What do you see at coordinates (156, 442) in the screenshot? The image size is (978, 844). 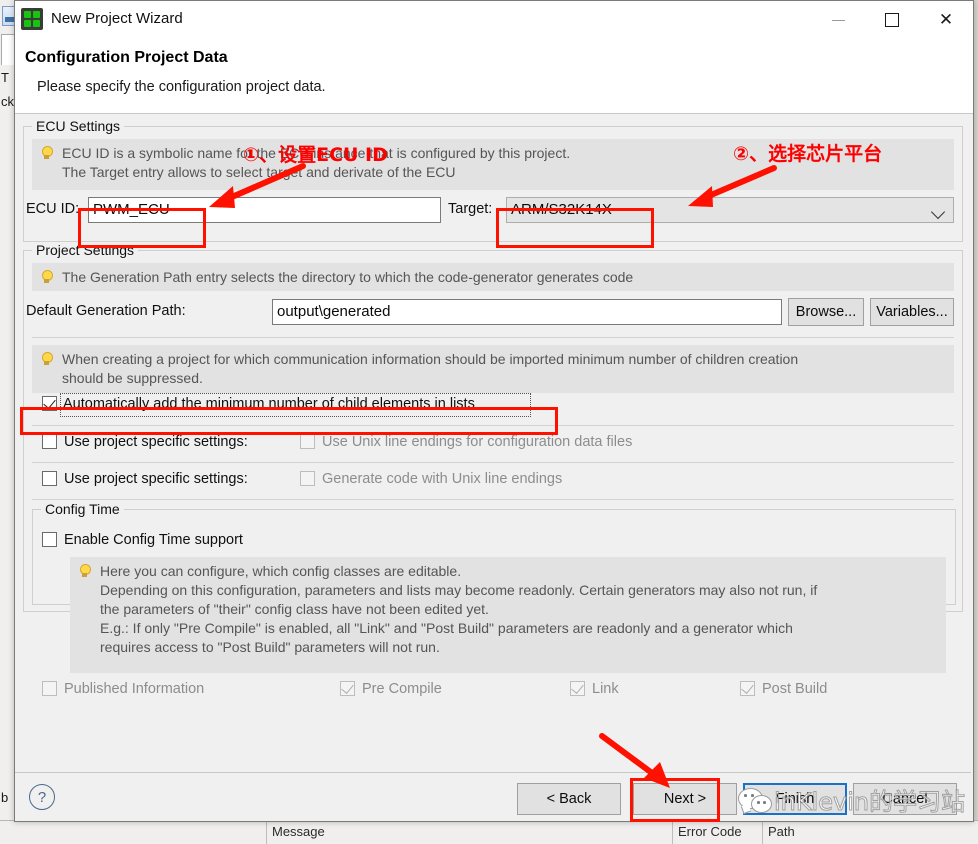 I see `use-project-specific-settings-label-1: Use project specific settings:` at bounding box center [156, 442].